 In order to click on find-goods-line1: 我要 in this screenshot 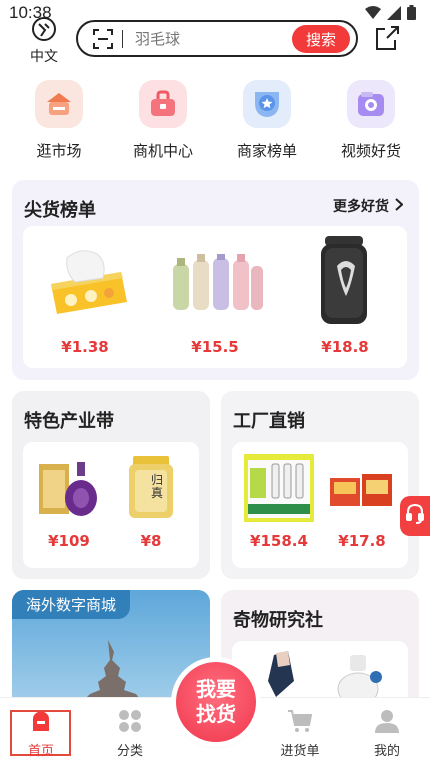, I will do `click(216, 689)`.